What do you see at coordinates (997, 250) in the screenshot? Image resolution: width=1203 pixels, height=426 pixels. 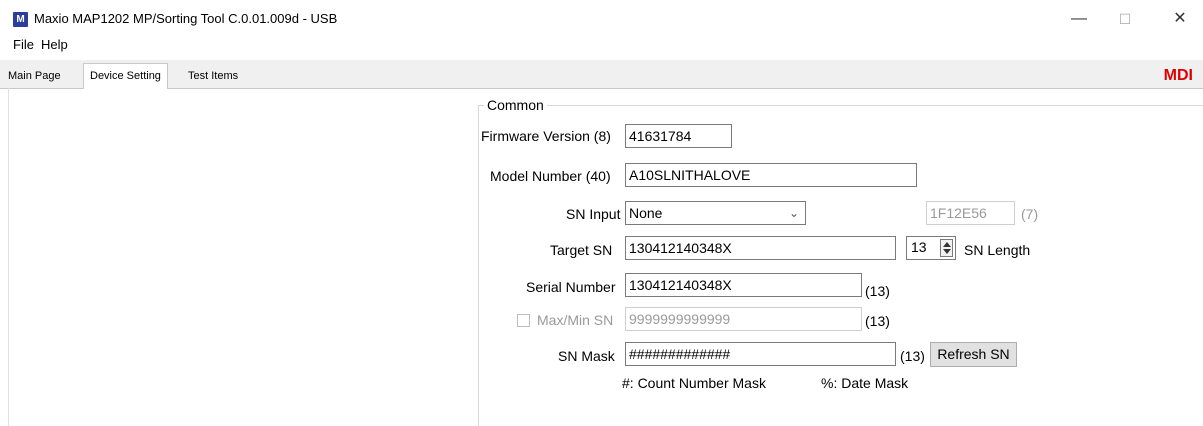 I see `sn-length-label: SN Length` at bounding box center [997, 250].